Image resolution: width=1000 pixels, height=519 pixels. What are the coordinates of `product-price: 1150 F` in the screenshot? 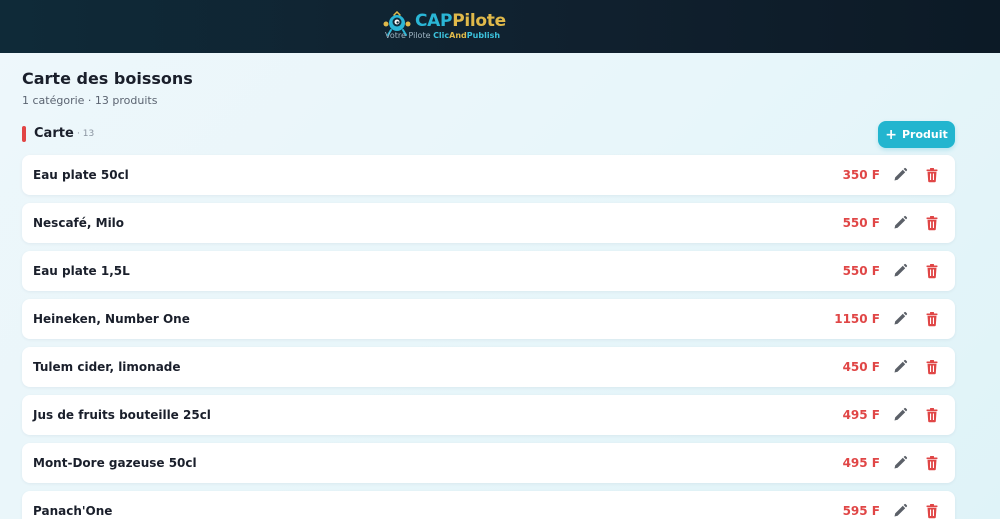 It's located at (857, 319).